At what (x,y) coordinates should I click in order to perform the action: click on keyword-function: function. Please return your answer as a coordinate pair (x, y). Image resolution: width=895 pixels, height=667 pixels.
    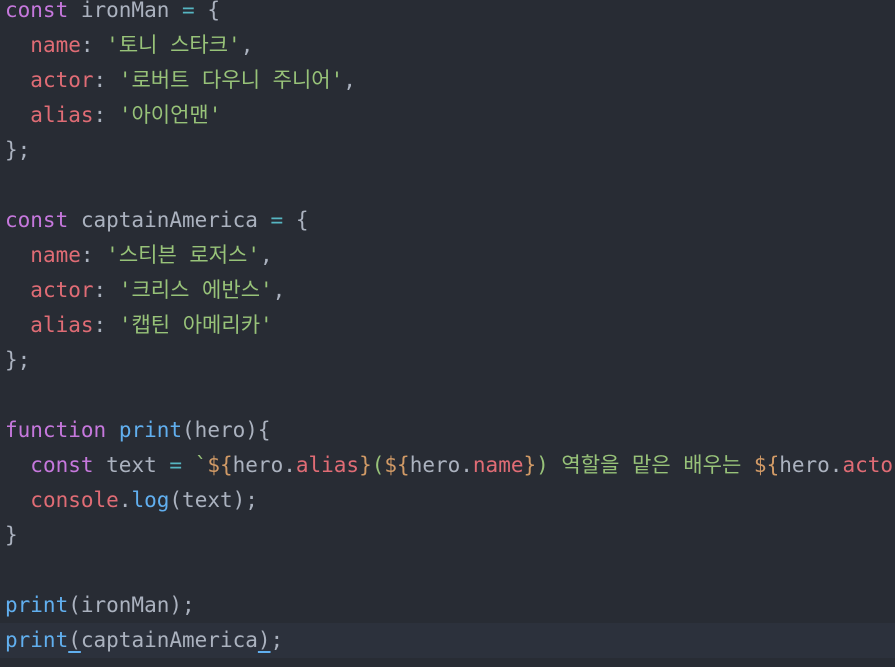
    Looking at the image, I should click on (56, 430).